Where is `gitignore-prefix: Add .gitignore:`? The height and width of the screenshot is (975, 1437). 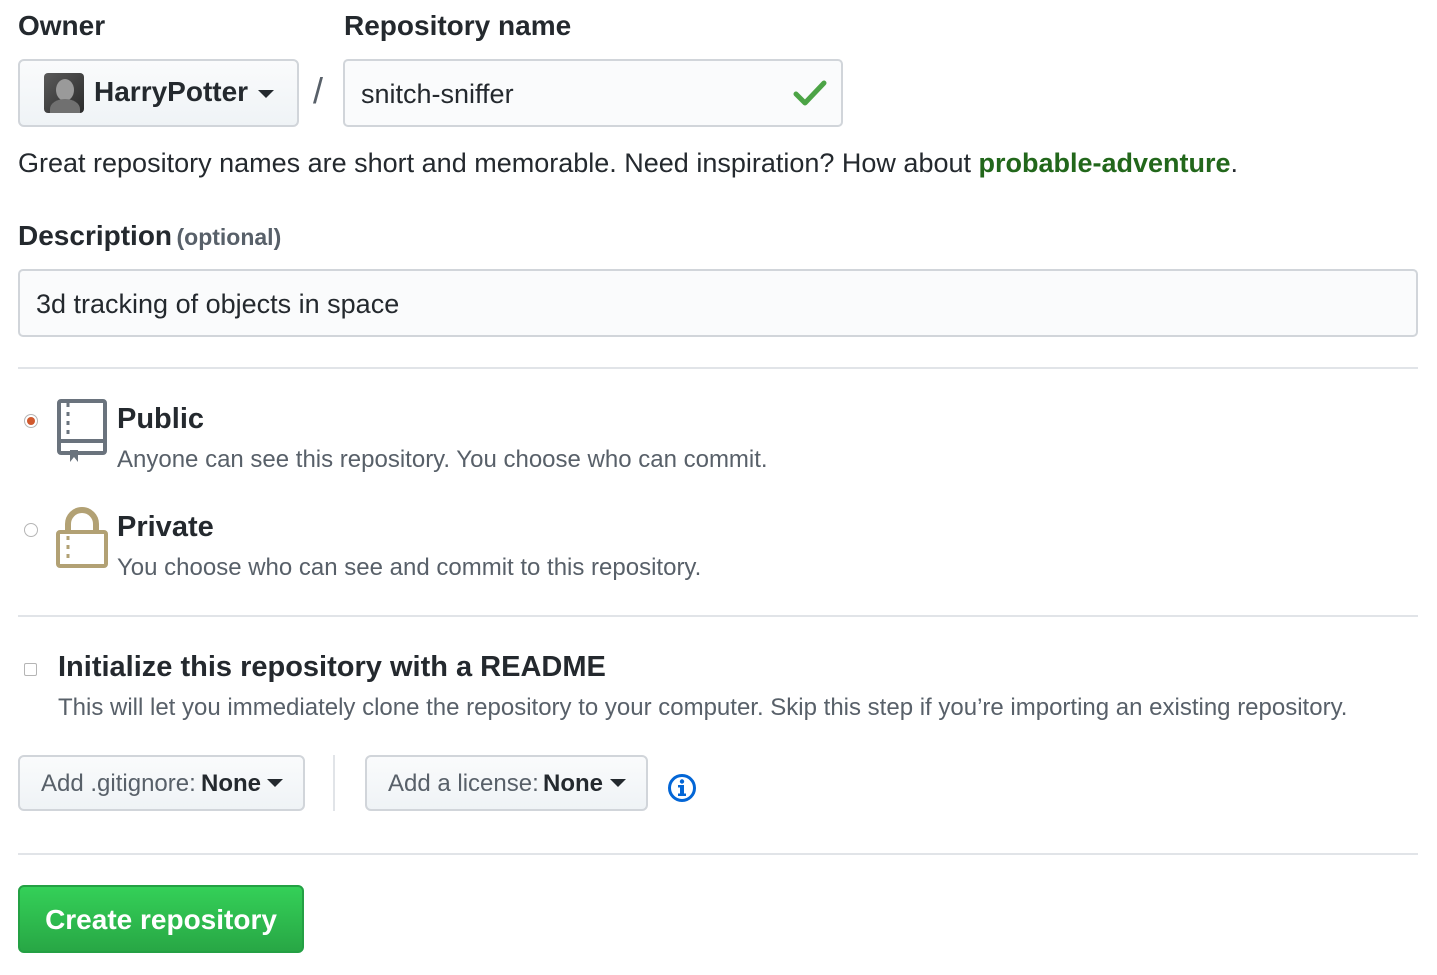 gitignore-prefix: Add .gitignore: is located at coordinates (118, 783).